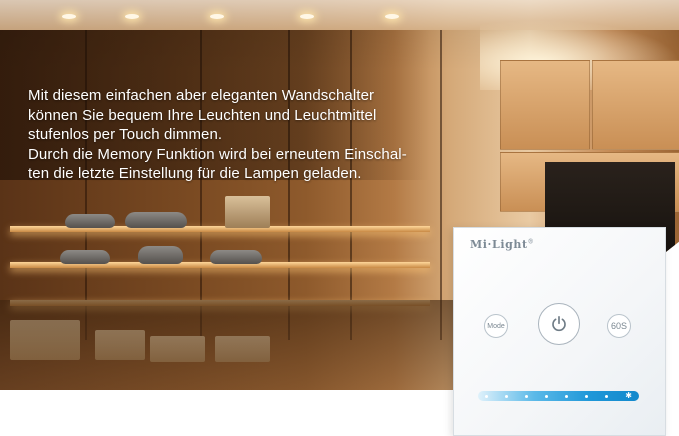 Image resolution: width=679 pixels, height=436 pixels. What do you see at coordinates (558, 396) in the screenshot?
I see `brightness-slider: ✱` at bounding box center [558, 396].